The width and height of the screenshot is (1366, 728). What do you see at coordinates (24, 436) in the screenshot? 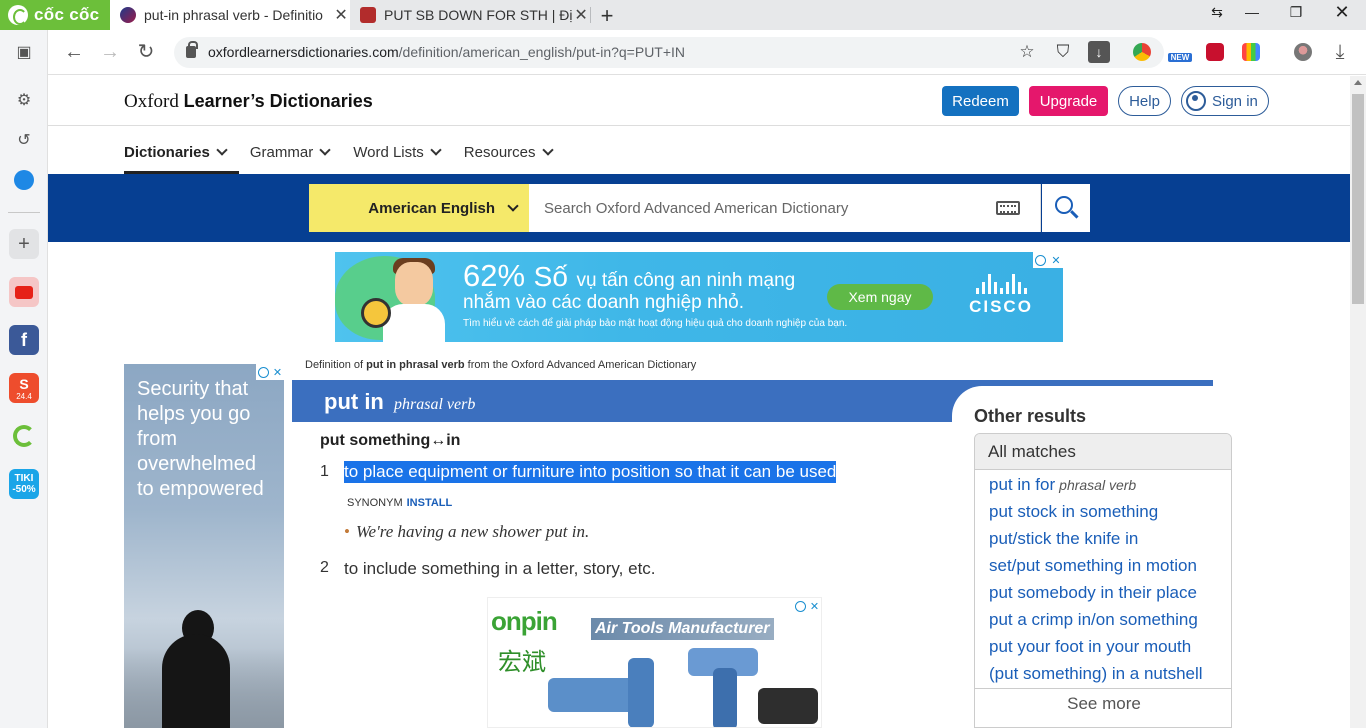
I see `coccoc-green-icon` at bounding box center [24, 436].